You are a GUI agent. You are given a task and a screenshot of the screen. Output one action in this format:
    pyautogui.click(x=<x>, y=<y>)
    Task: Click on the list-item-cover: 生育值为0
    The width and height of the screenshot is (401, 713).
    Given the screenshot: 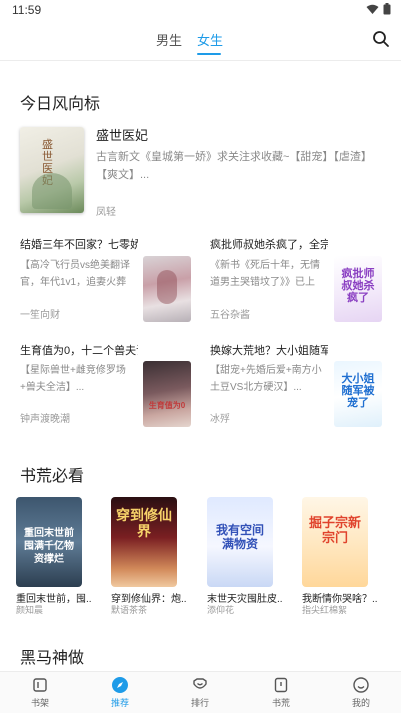 What is the action you would take?
    pyautogui.click(x=167, y=394)
    